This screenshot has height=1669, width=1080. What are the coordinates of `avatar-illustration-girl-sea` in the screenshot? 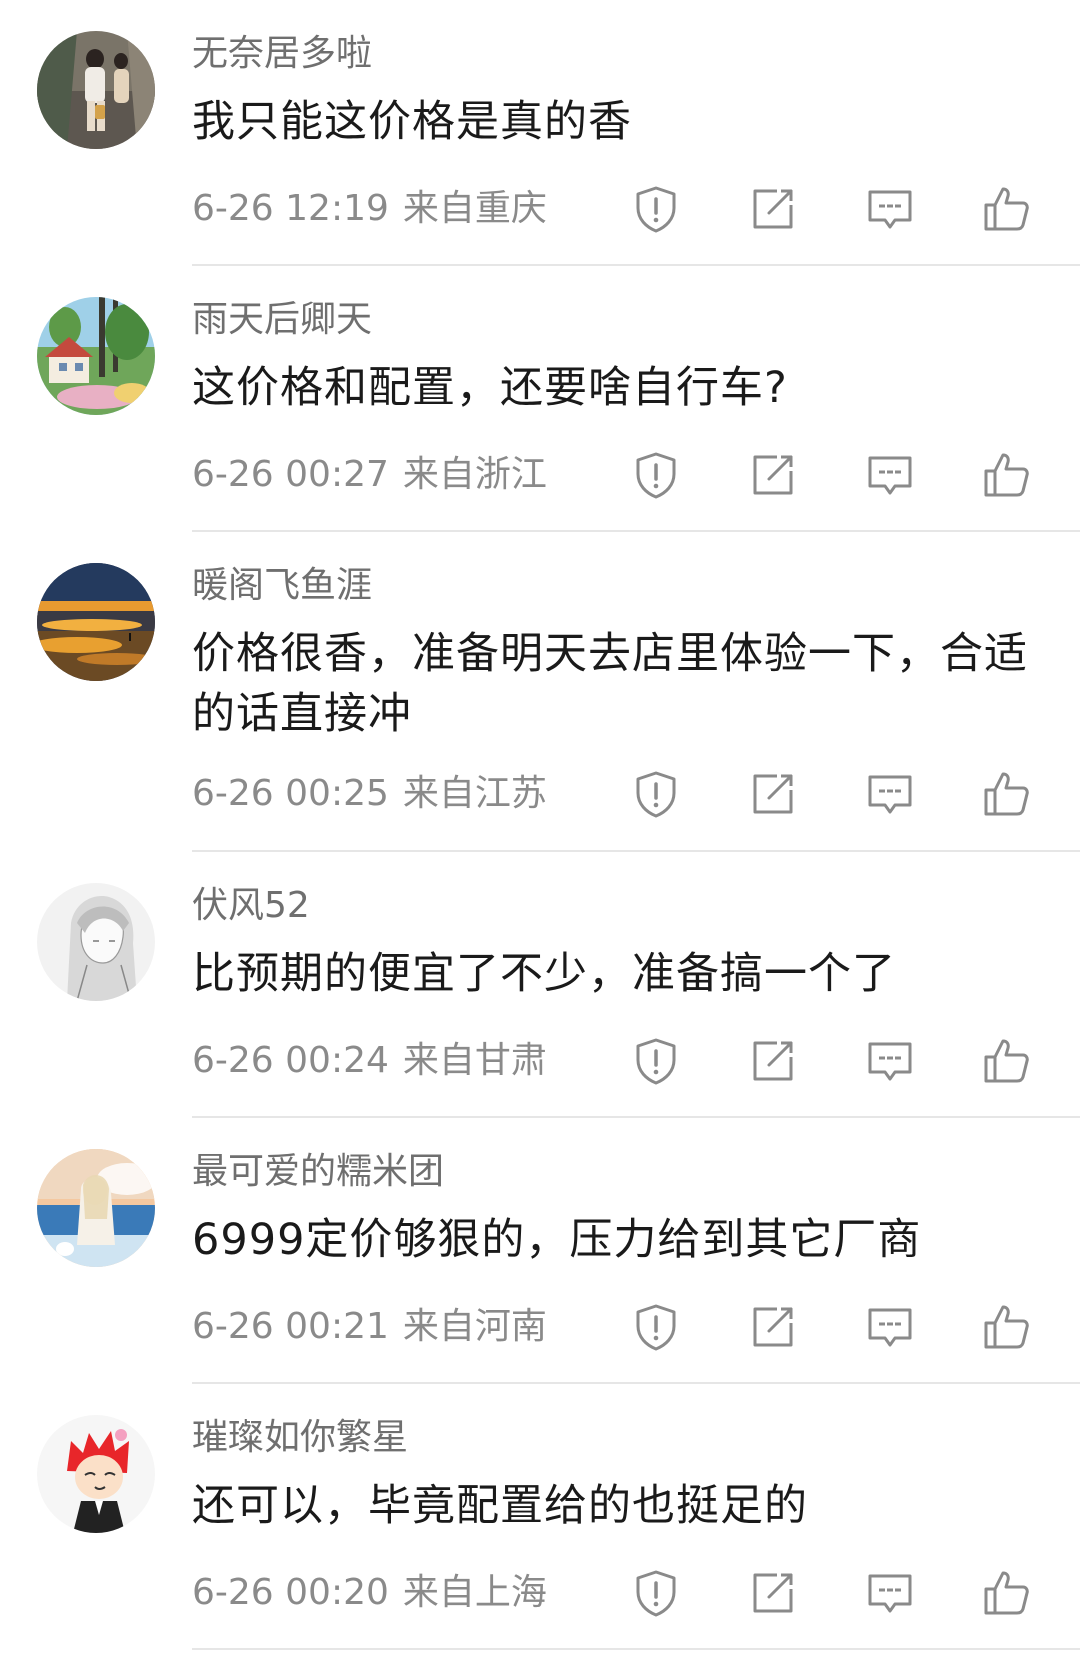 It's located at (96, 1208).